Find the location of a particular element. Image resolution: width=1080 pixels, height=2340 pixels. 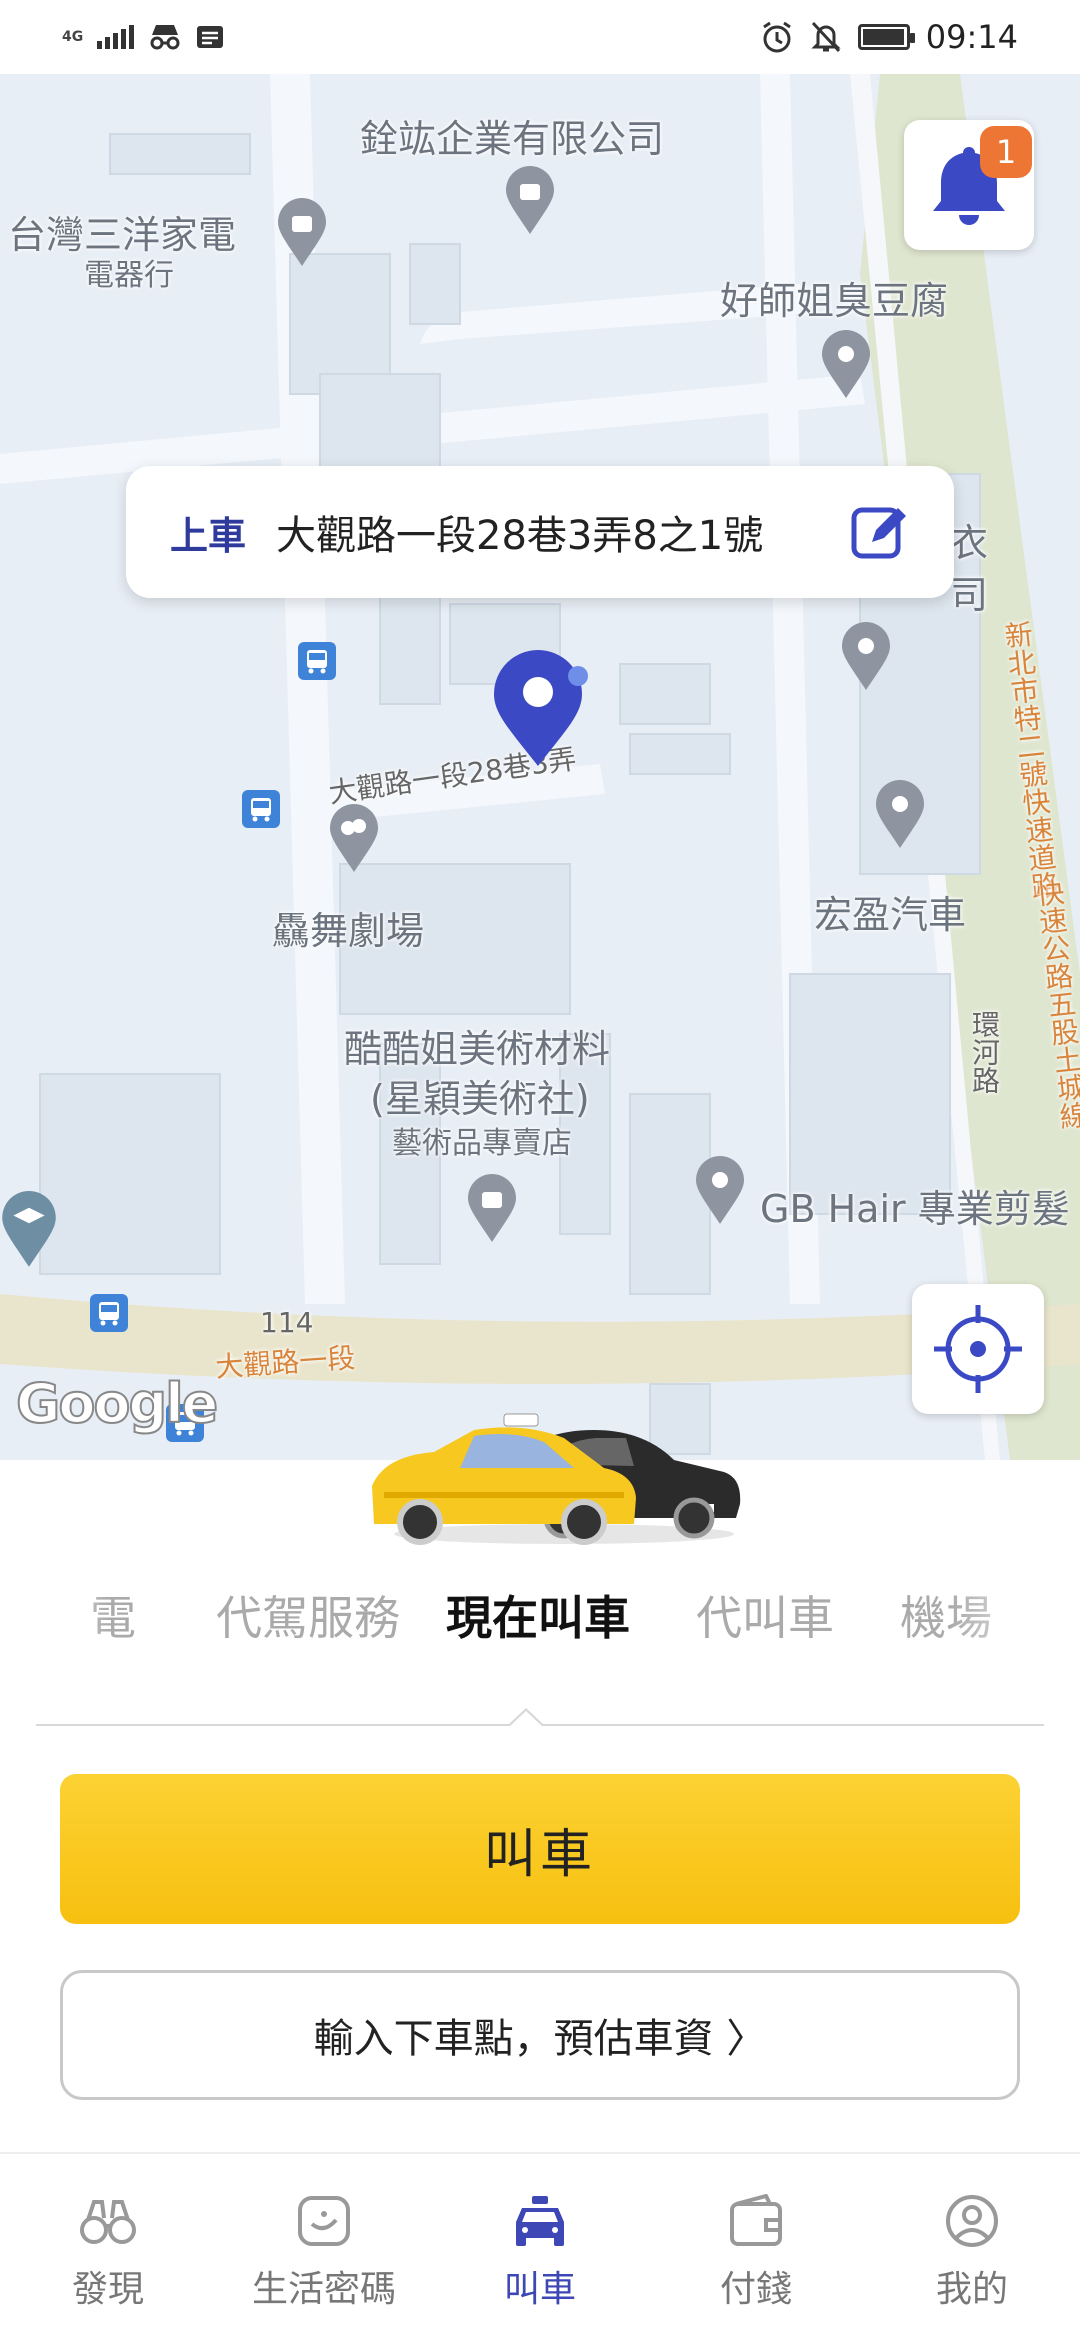

notification-button: 1 is located at coordinates (969, 185).